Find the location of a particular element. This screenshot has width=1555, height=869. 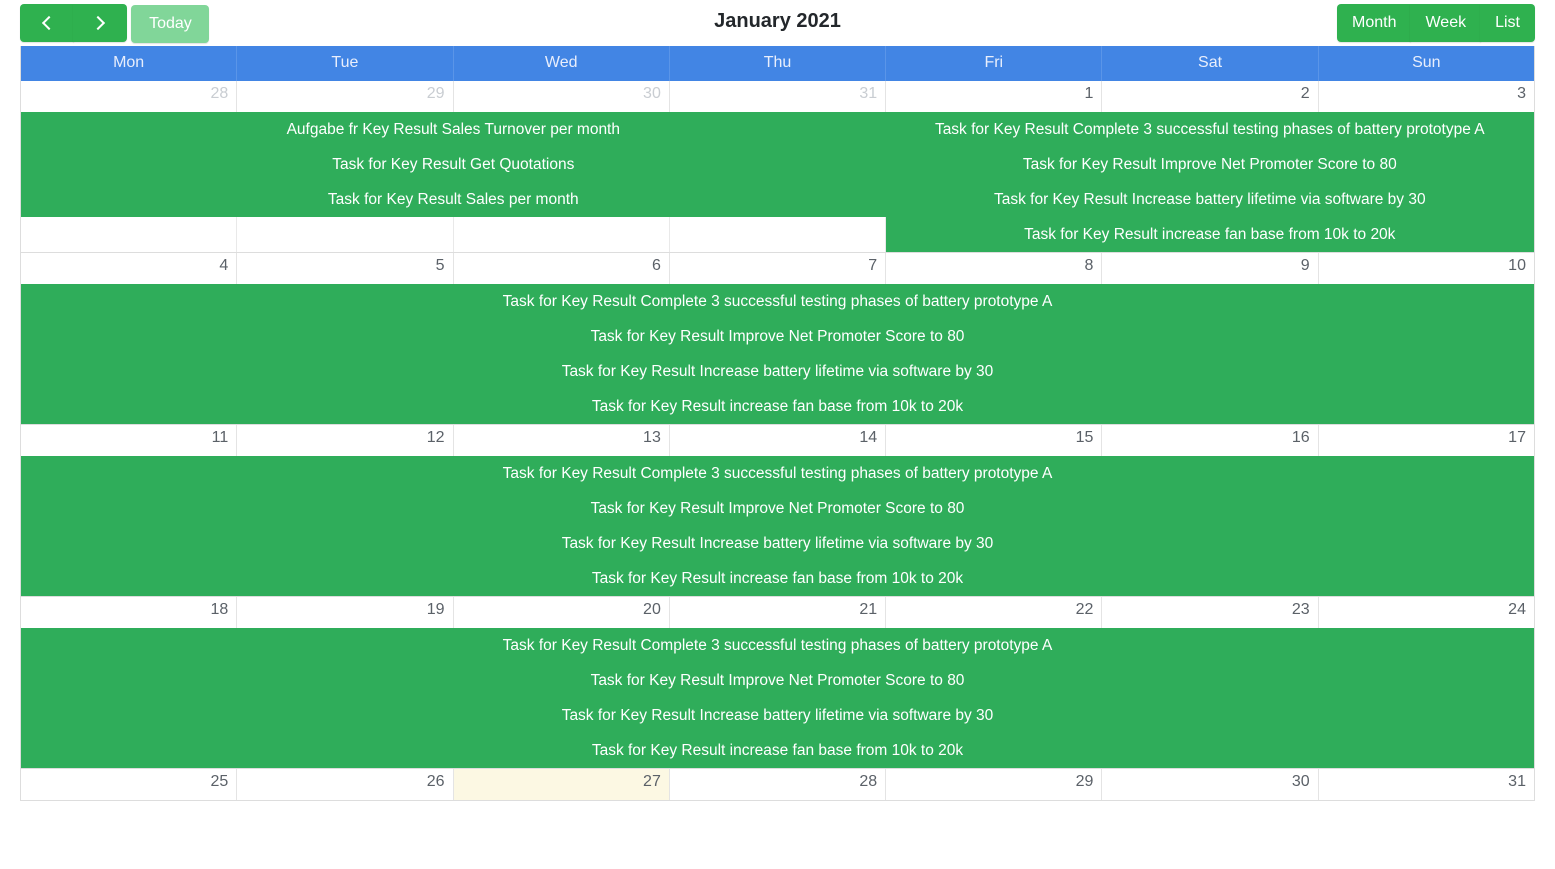

day-cell: 11 is located at coordinates (128, 440).